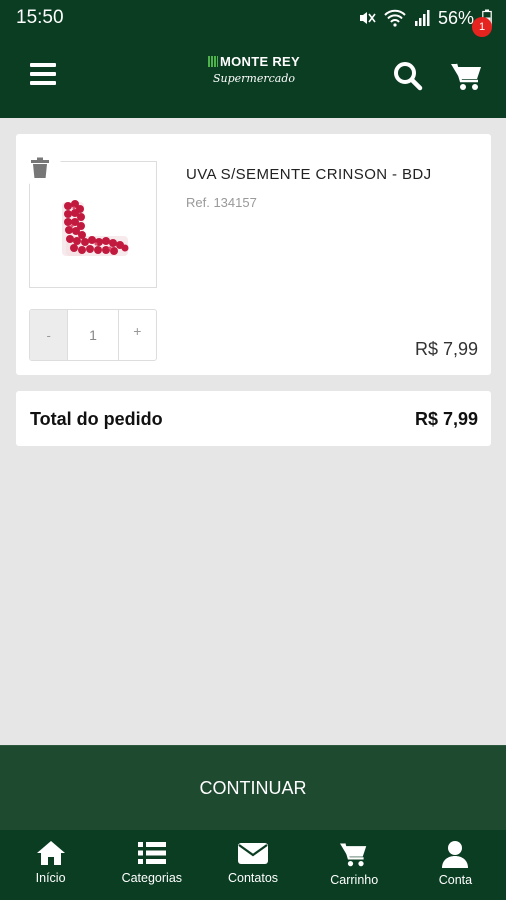  What do you see at coordinates (482, 27) in the screenshot?
I see `cart-count-badge: 1` at bounding box center [482, 27].